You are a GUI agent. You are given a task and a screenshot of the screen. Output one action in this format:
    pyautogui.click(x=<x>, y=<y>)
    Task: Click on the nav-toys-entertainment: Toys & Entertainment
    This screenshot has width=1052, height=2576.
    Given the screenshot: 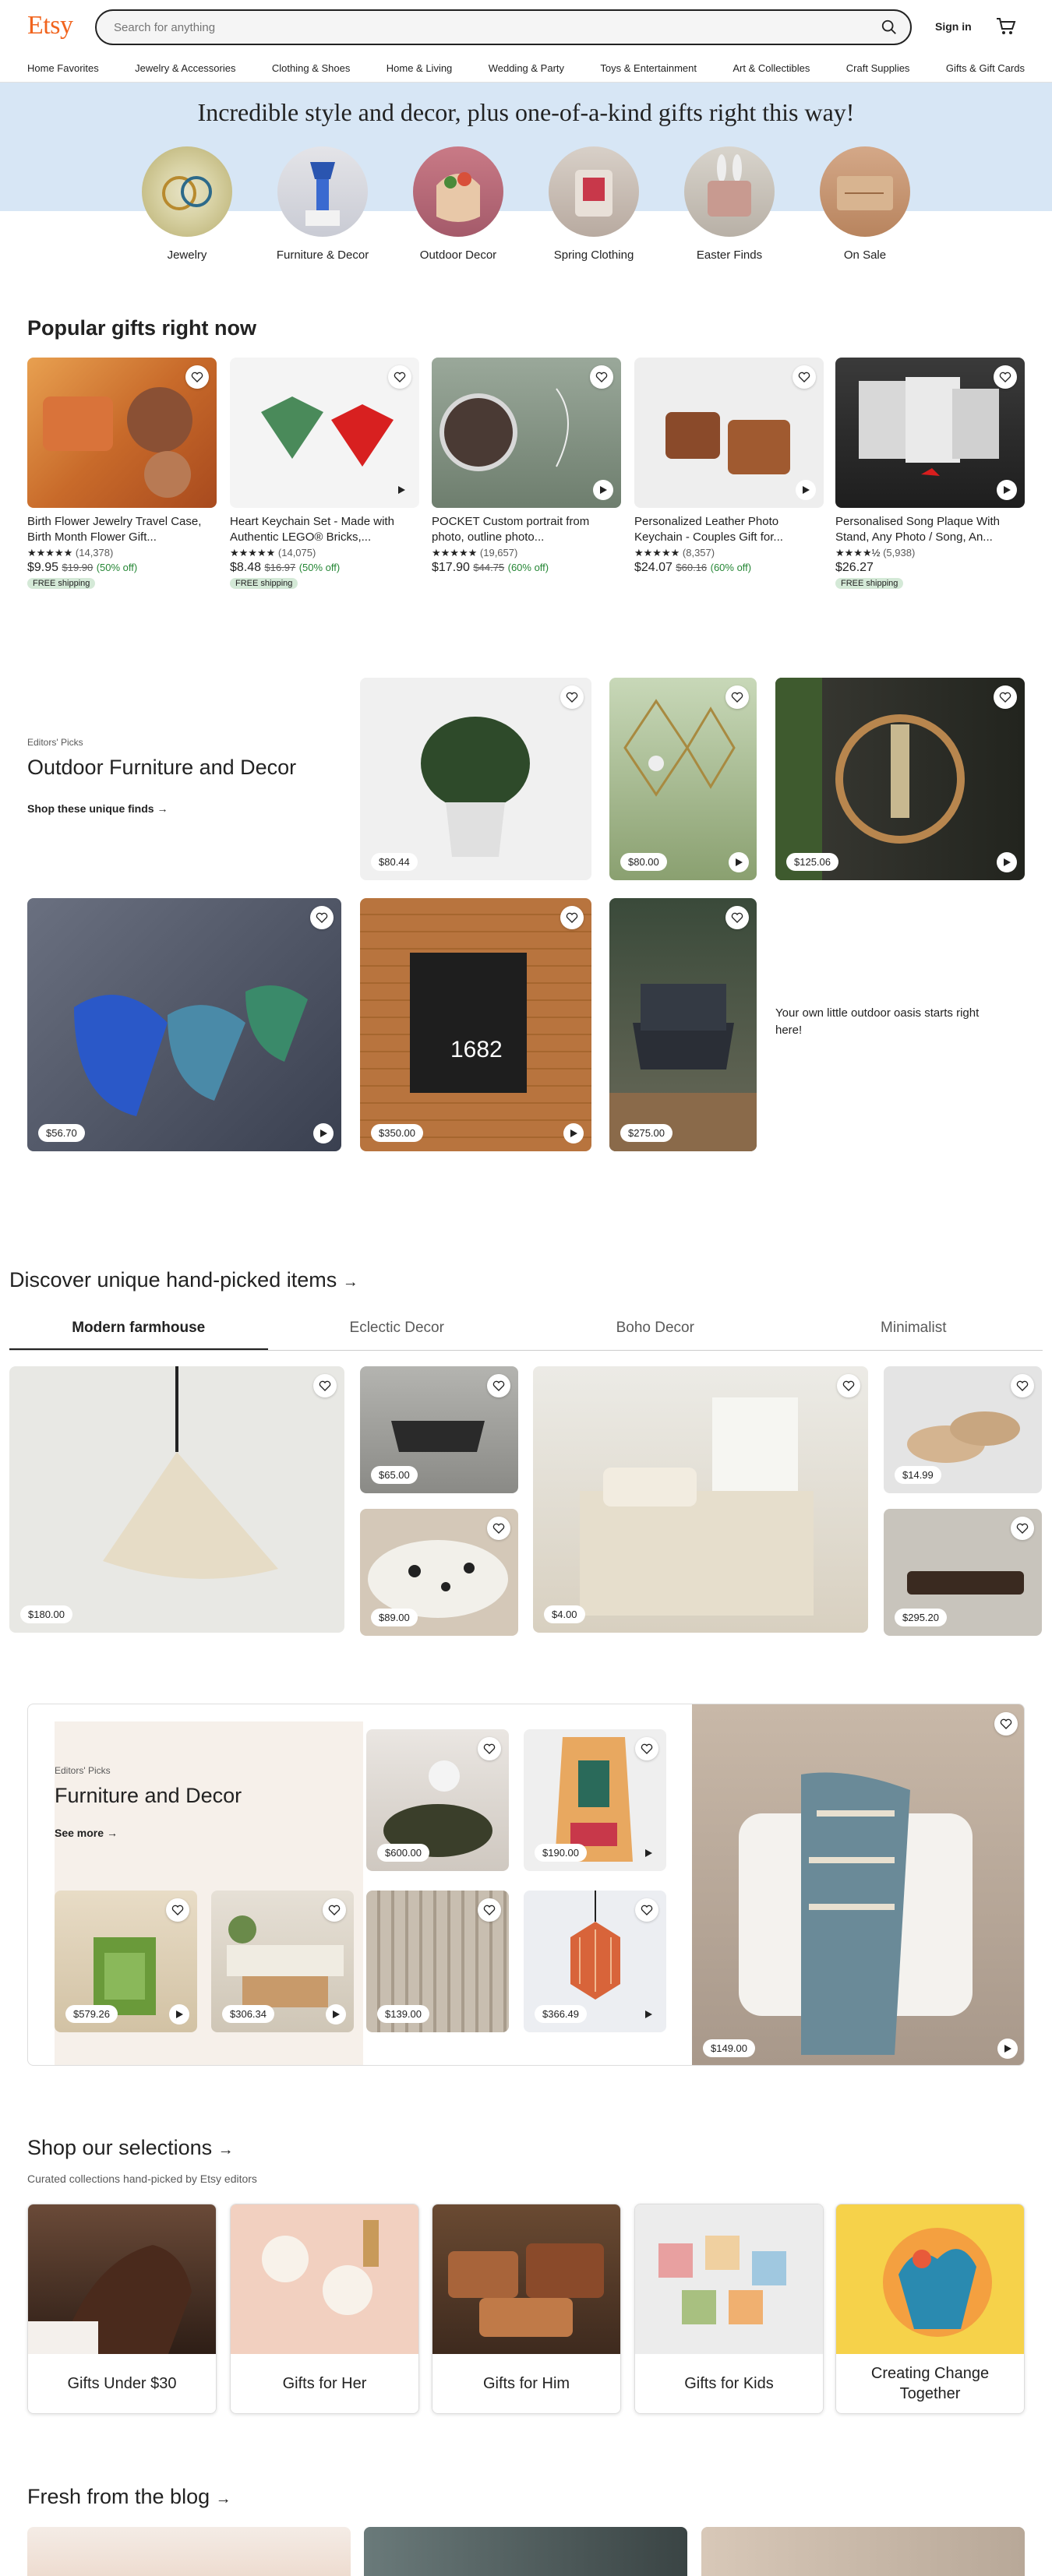 What is the action you would take?
    pyautogui.click(x=648, y=68)
    